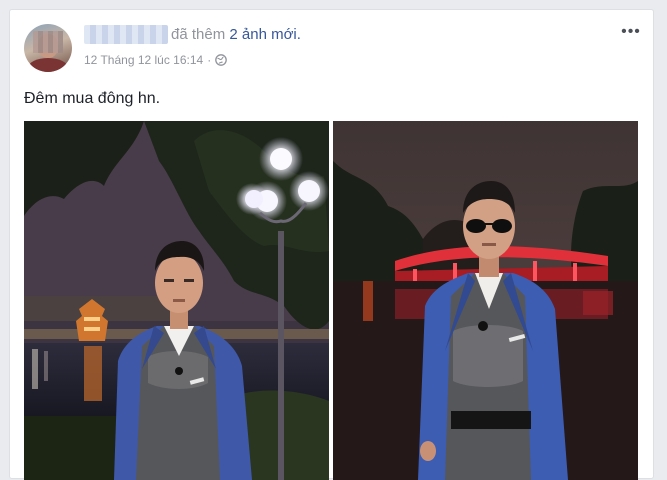 This screenshot has height=480, width=667. I want to click on action-text: đã thêm, so click(198, 34).